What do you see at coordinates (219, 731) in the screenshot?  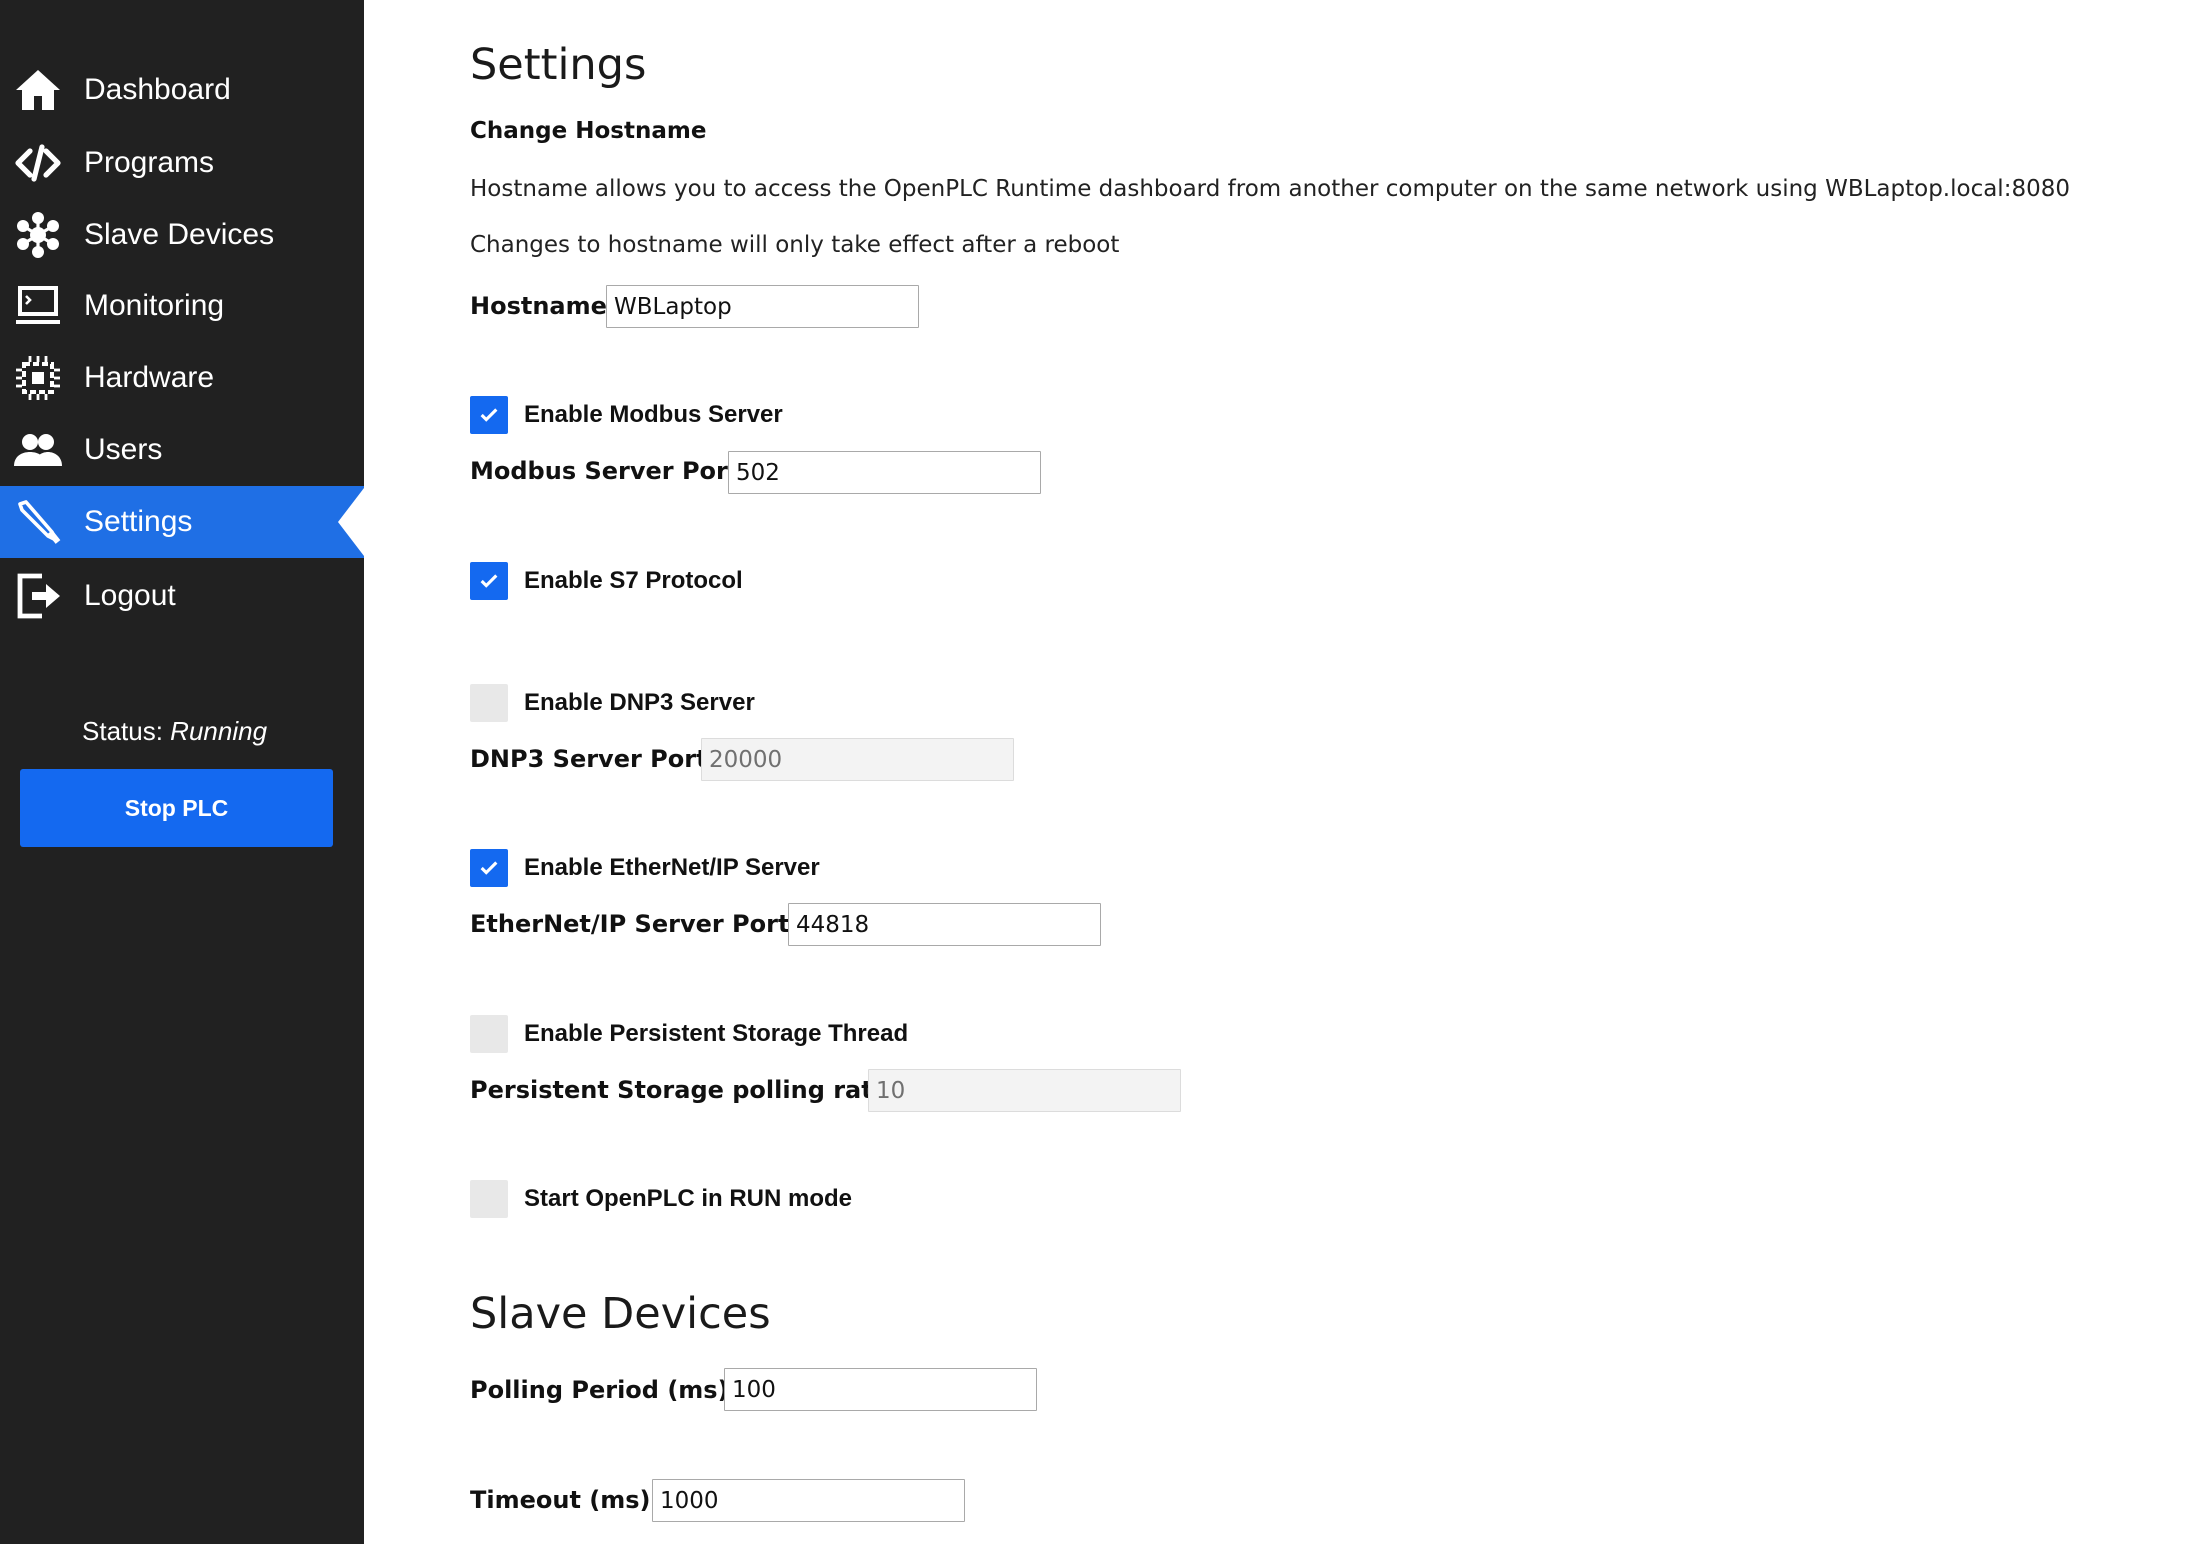 I see `status-value: Running` at bounding box center [219, 731].